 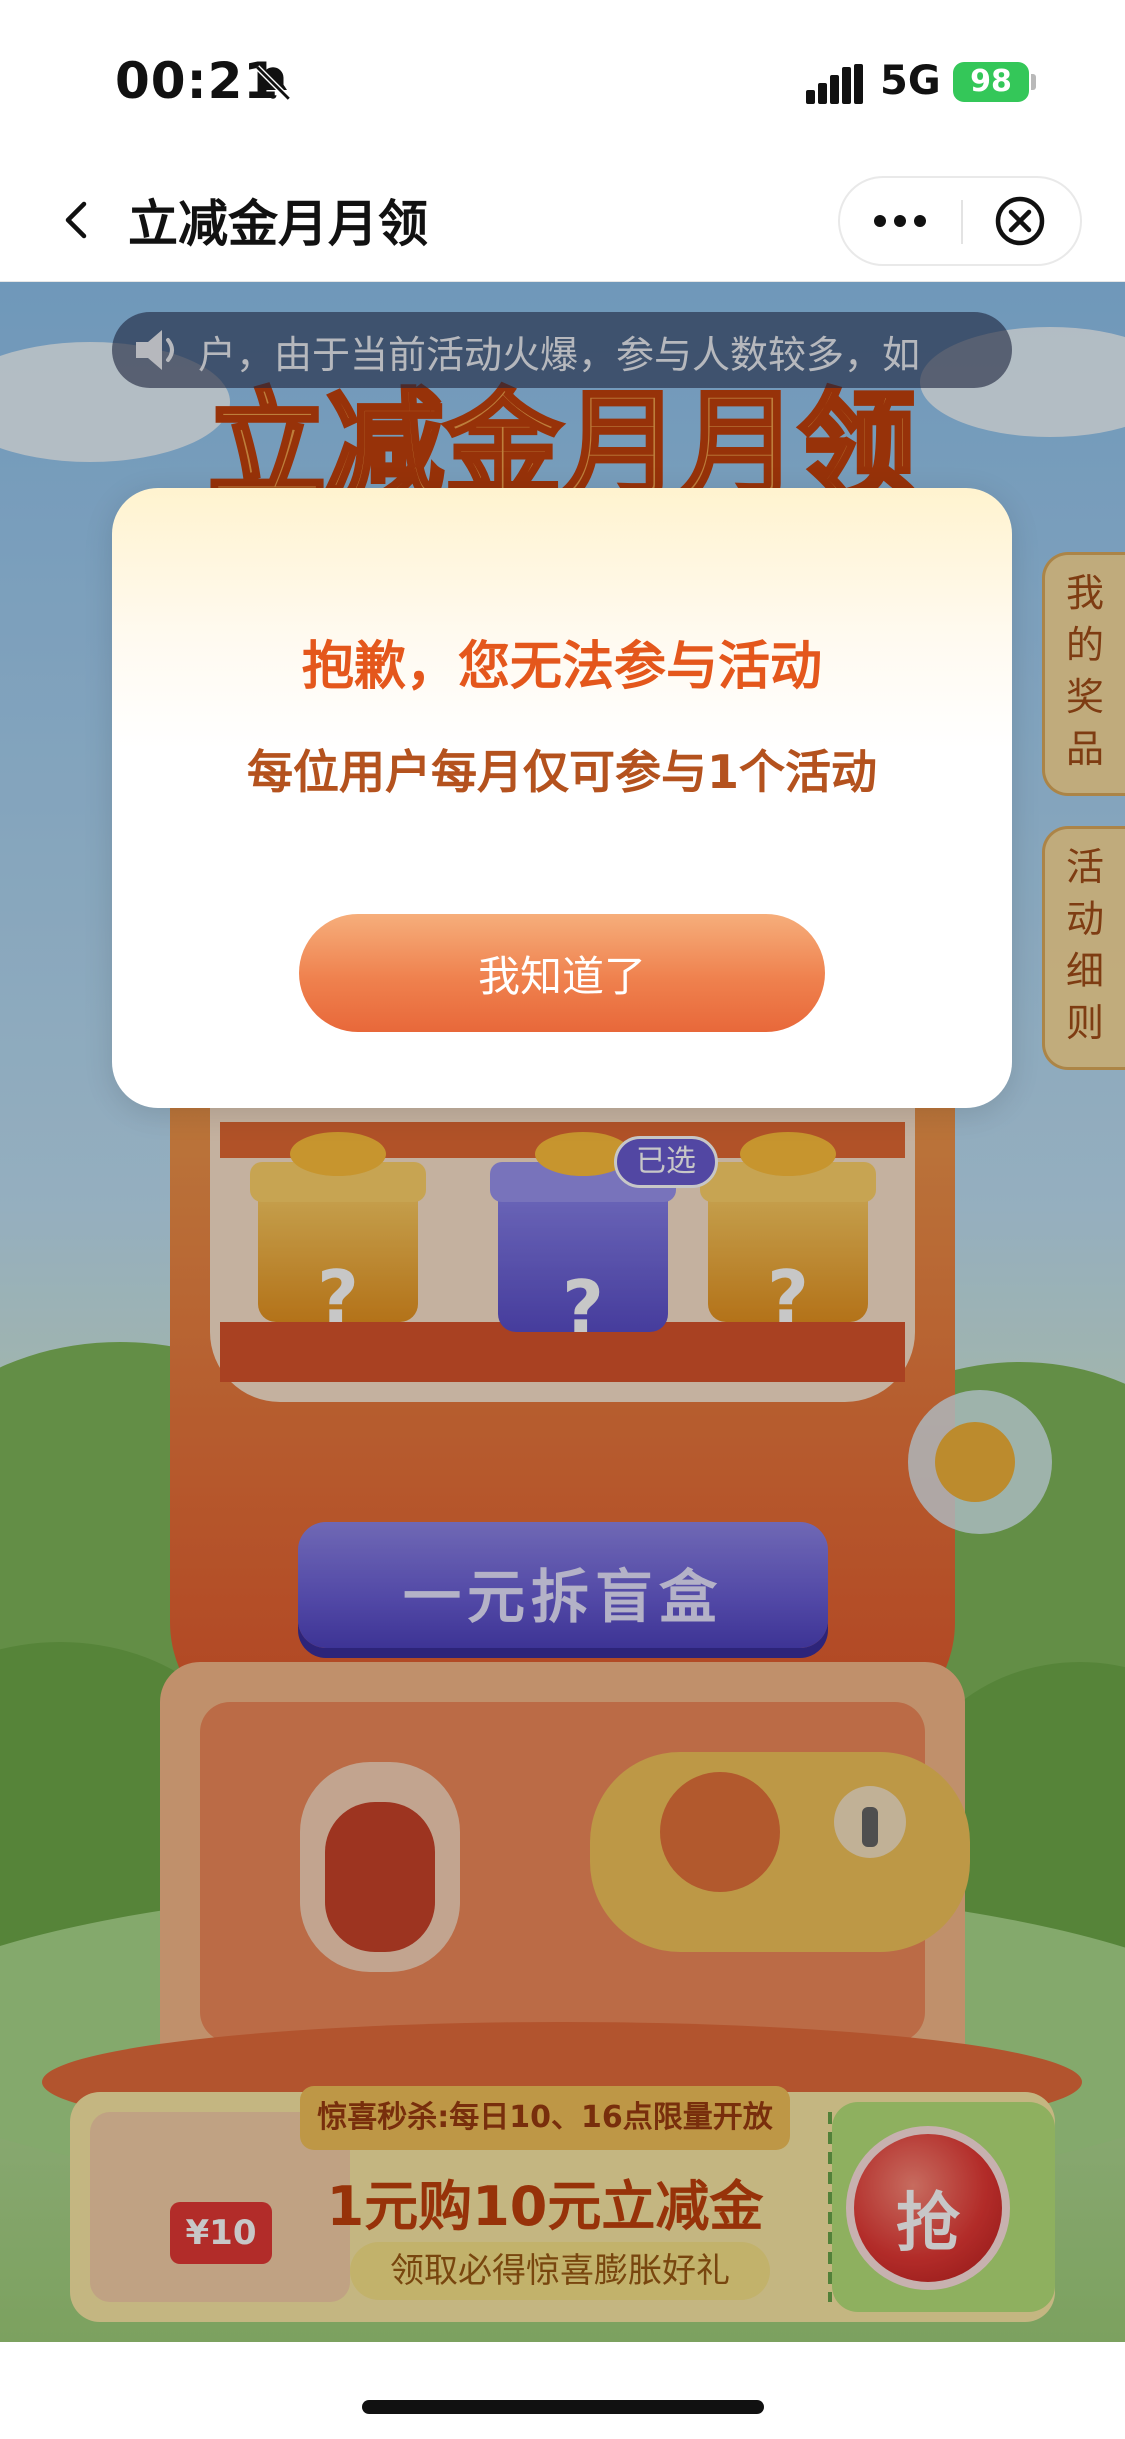 What do you see at coordinates (910, 81) in the screenshot?
I see `network-type: 5G` at bounding box center [910, 81].